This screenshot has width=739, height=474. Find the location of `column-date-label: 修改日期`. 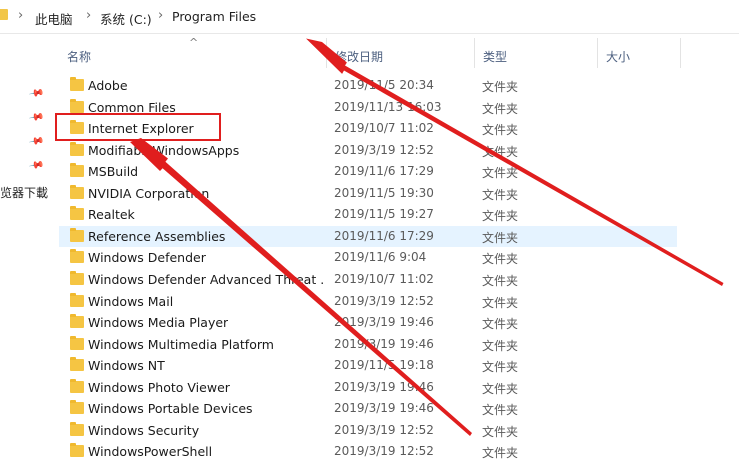

column-date-label: 修改日期 is located at coordinates (359, 57).